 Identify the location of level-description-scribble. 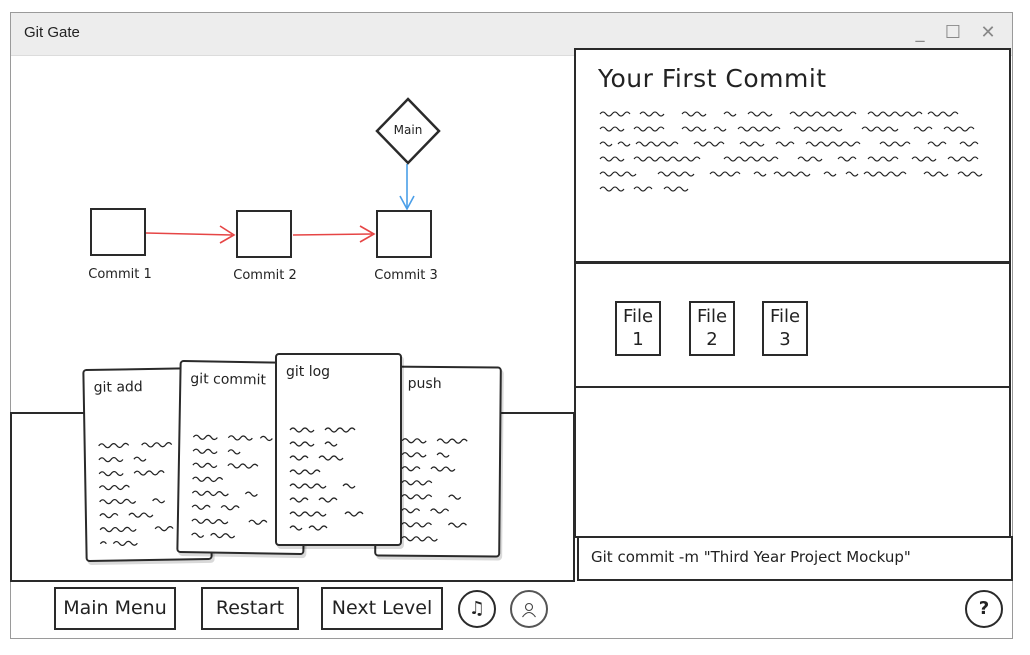
(791, 151).